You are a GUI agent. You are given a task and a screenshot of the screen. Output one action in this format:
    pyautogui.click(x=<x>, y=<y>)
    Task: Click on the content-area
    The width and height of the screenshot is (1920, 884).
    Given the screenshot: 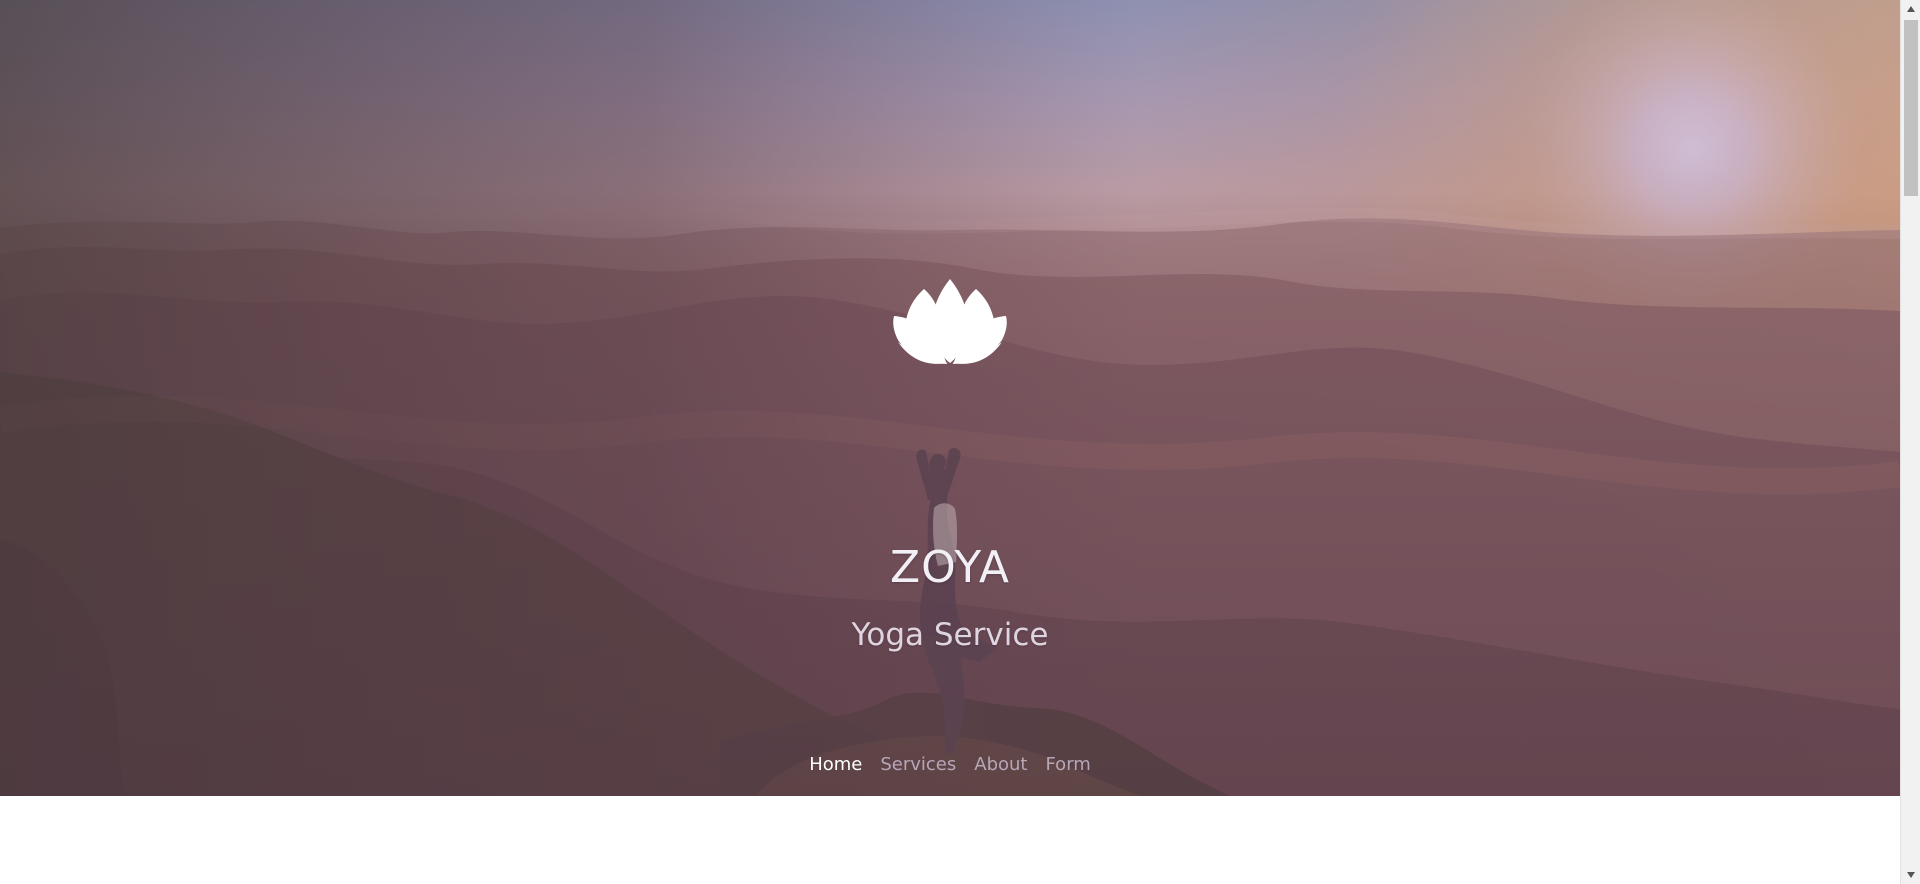 What is the action you would take?
    pyautogui.click(x=950, y=840)
    